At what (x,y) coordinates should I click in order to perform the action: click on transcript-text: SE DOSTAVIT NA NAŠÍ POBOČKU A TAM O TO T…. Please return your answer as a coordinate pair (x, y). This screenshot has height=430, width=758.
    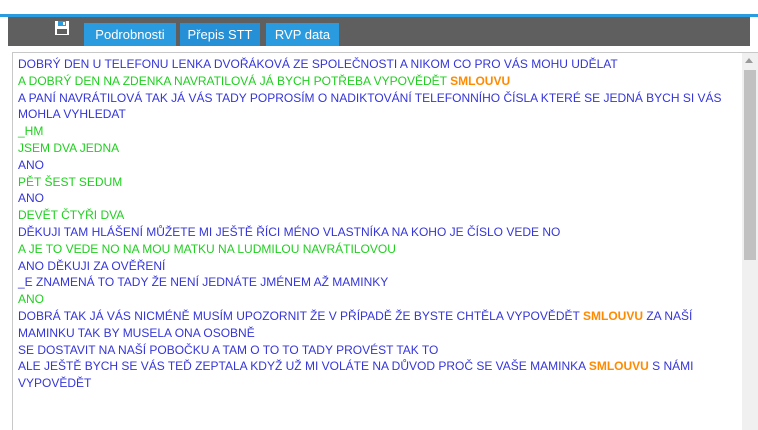
    Looking at the image, I should click on (228, 349).